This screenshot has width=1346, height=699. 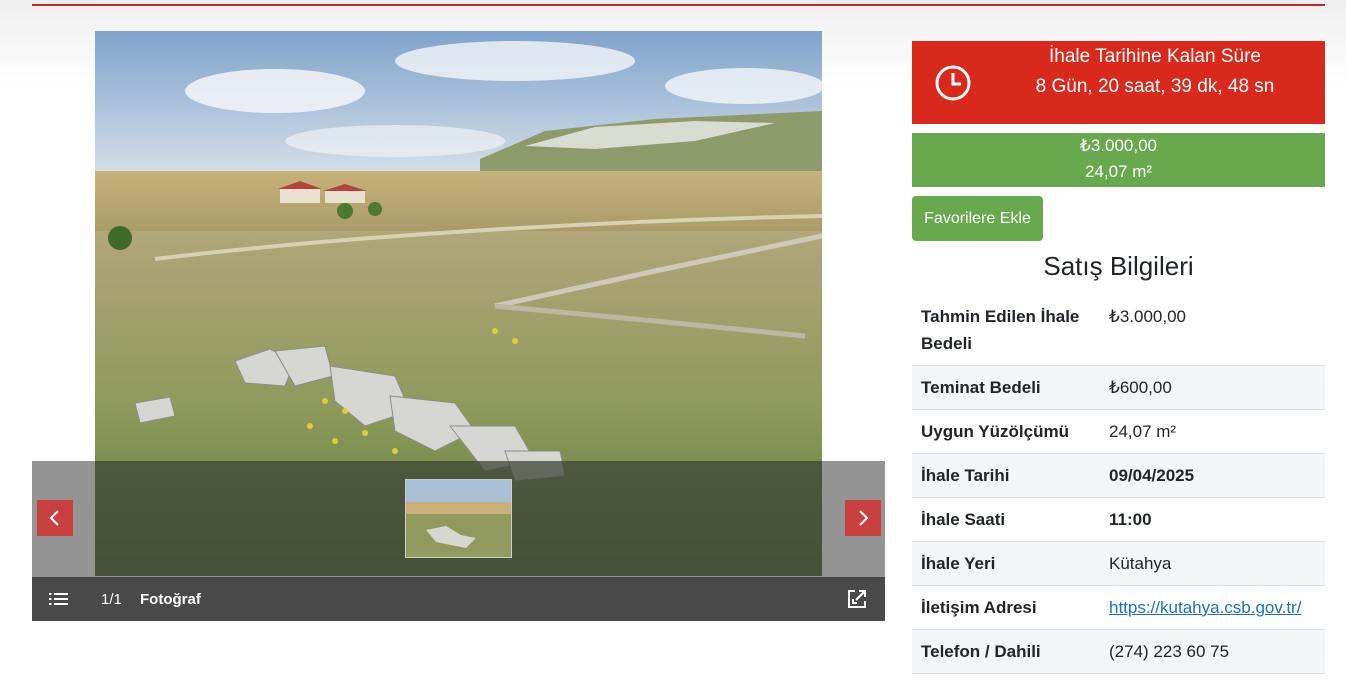 What do you see at coordinates (1118, 160) in the screenshot?
I see `price-summary: ₺3.000,00 24,07 m²` at bounding box center [1118, 160].